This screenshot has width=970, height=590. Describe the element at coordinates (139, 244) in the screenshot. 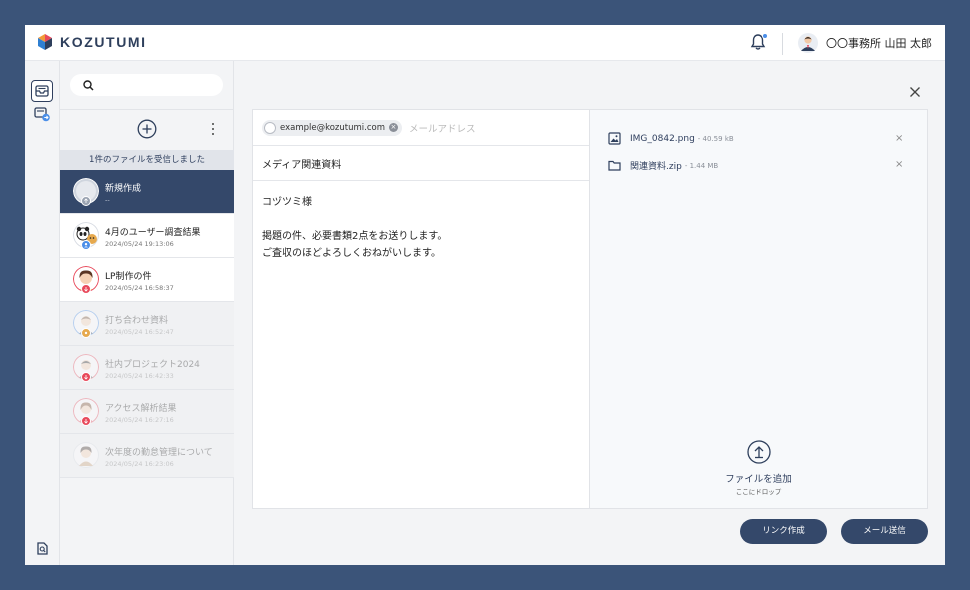

I see `item-date: 2024/05/24 19:13:06` at that location.